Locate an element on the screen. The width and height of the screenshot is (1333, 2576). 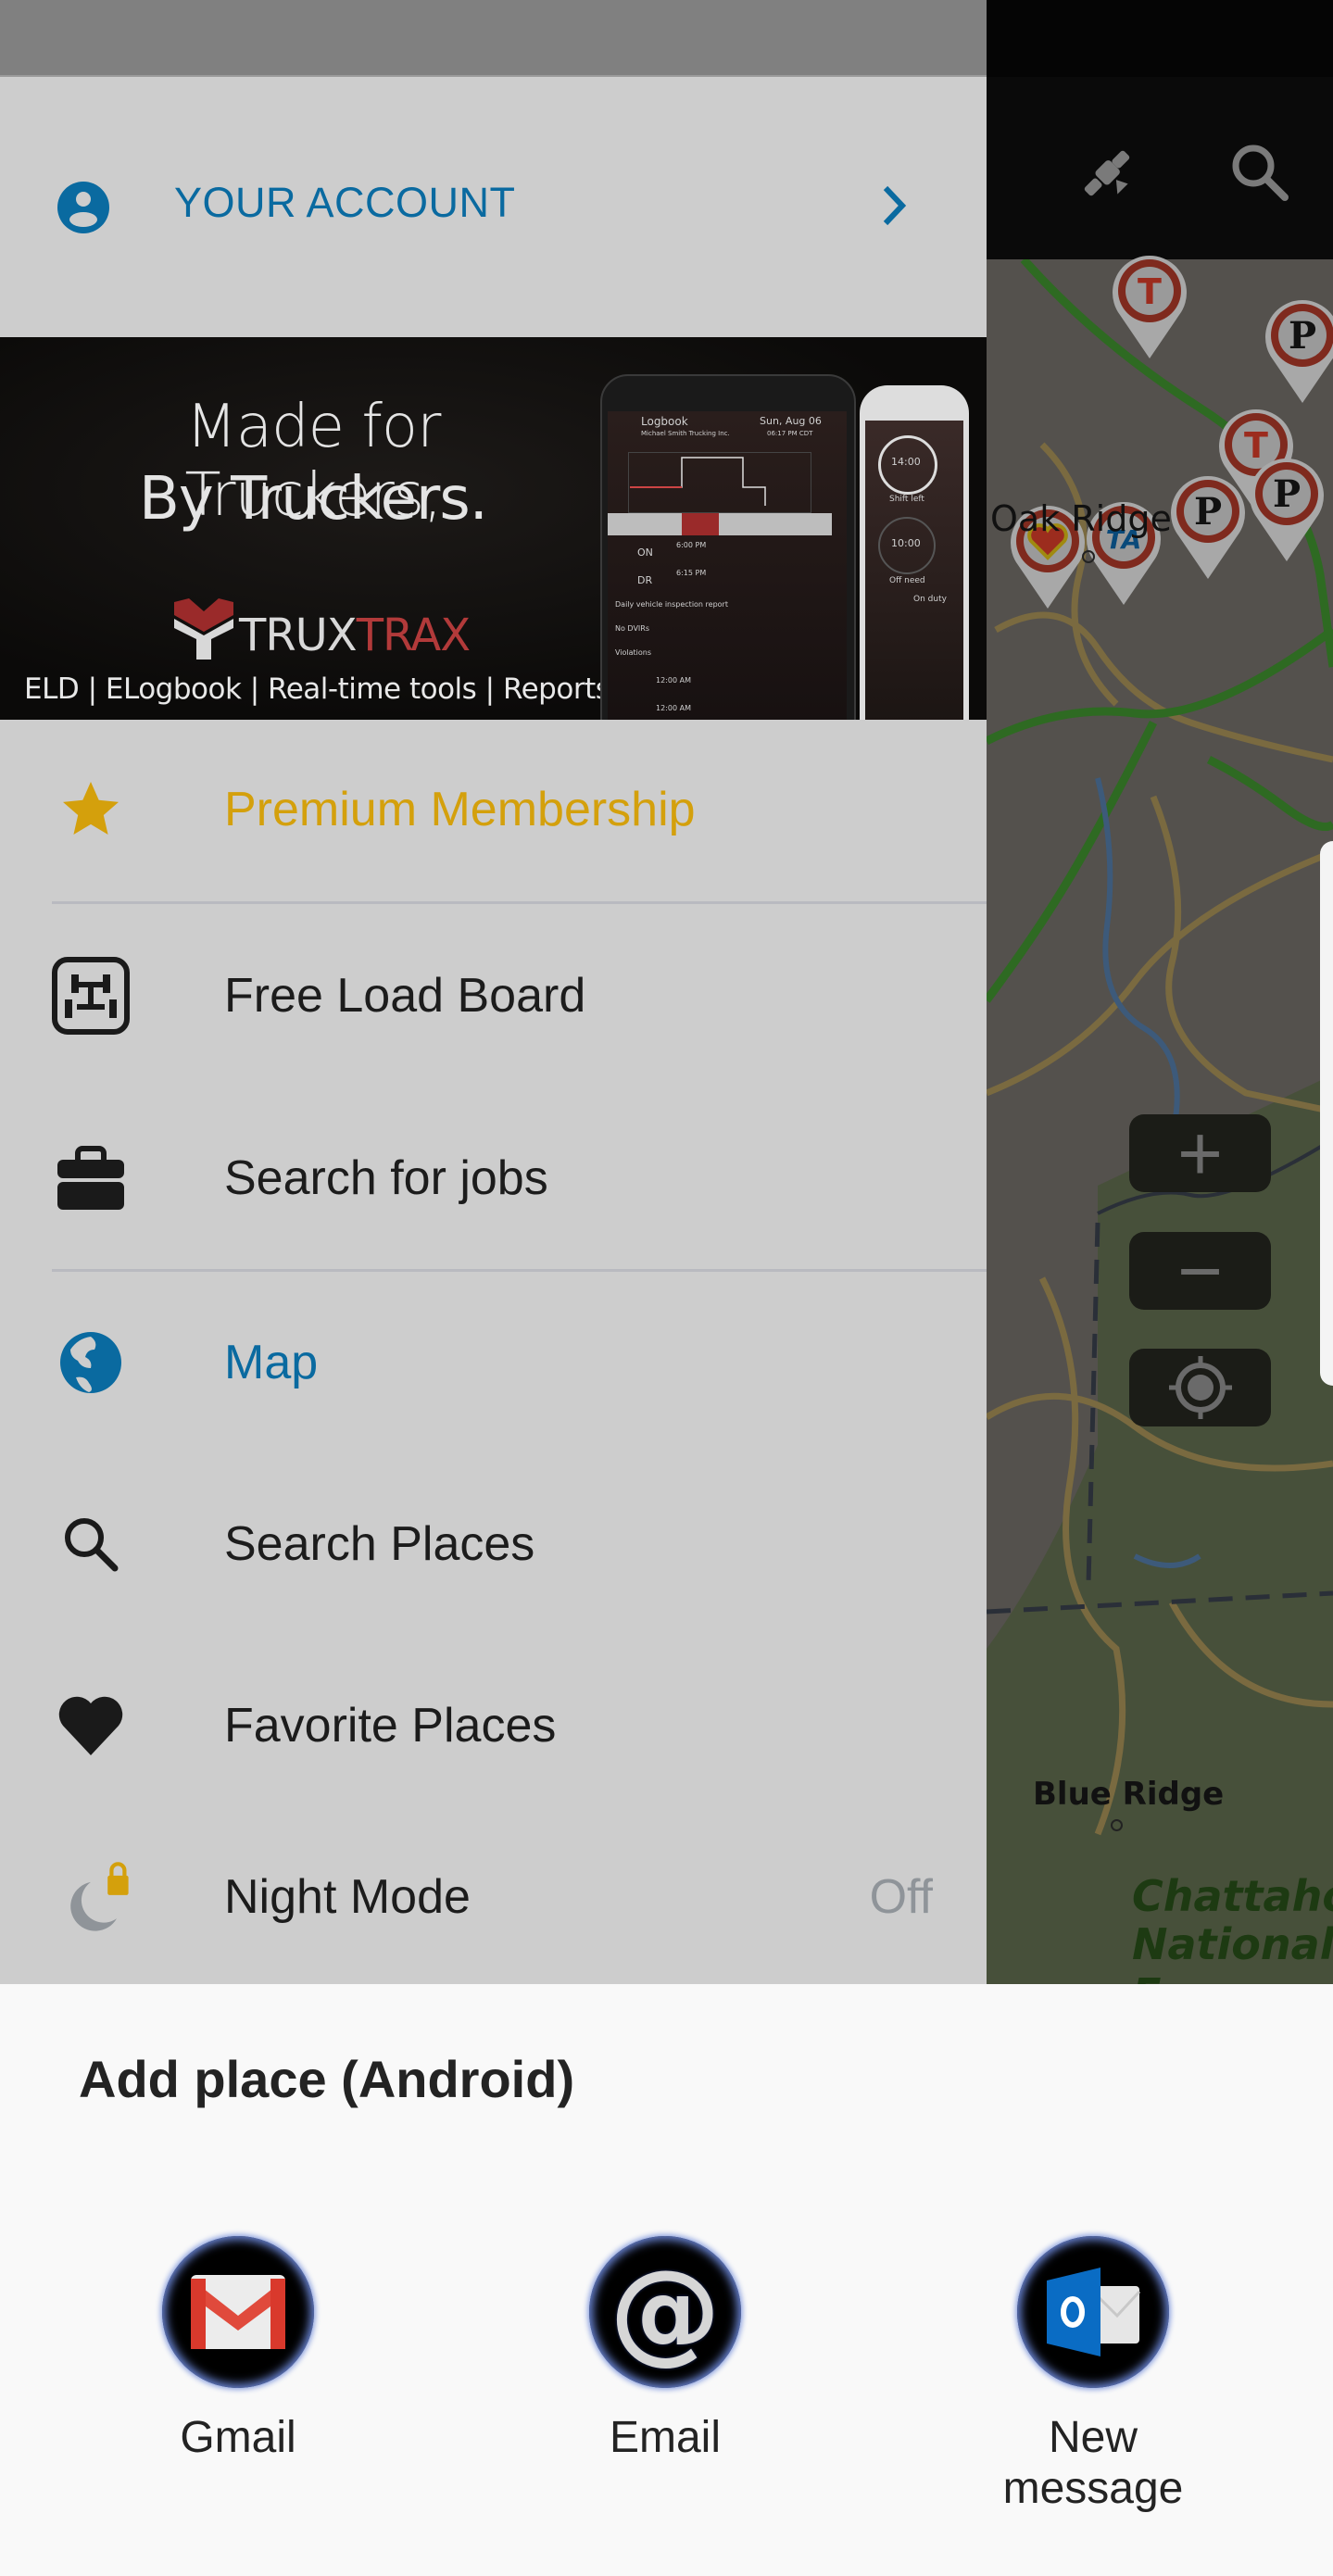
load-board-icon is located at coordinates (91, 996).